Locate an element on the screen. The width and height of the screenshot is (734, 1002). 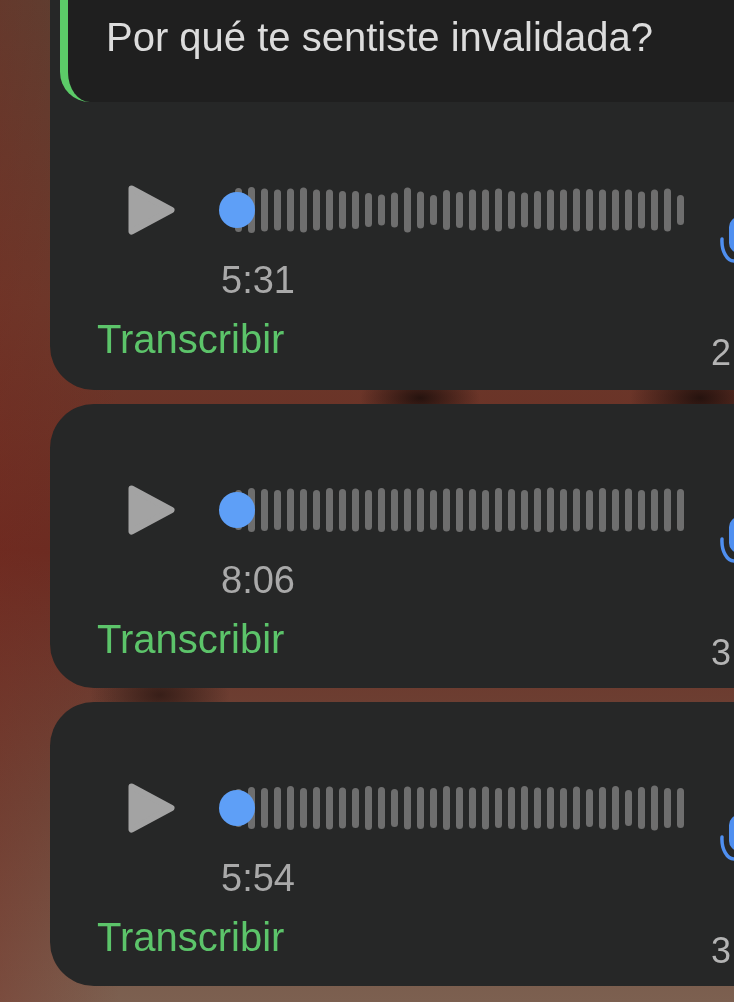
quoted-reply: Por qué te sentiste invalidada? is located at coordinates (397, 51).